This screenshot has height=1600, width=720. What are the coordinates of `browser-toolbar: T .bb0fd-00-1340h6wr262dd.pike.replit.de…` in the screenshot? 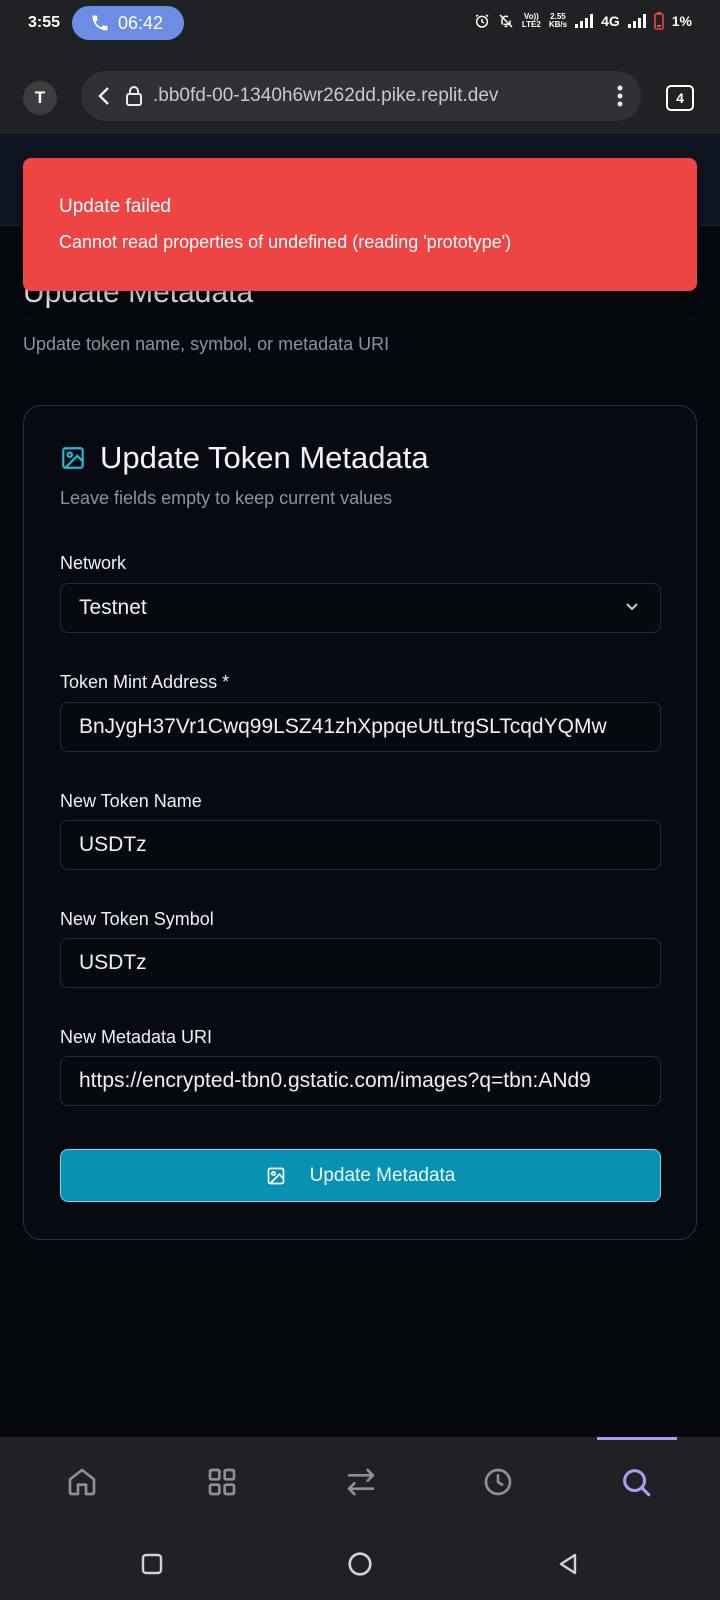 It's located at (360, 90).